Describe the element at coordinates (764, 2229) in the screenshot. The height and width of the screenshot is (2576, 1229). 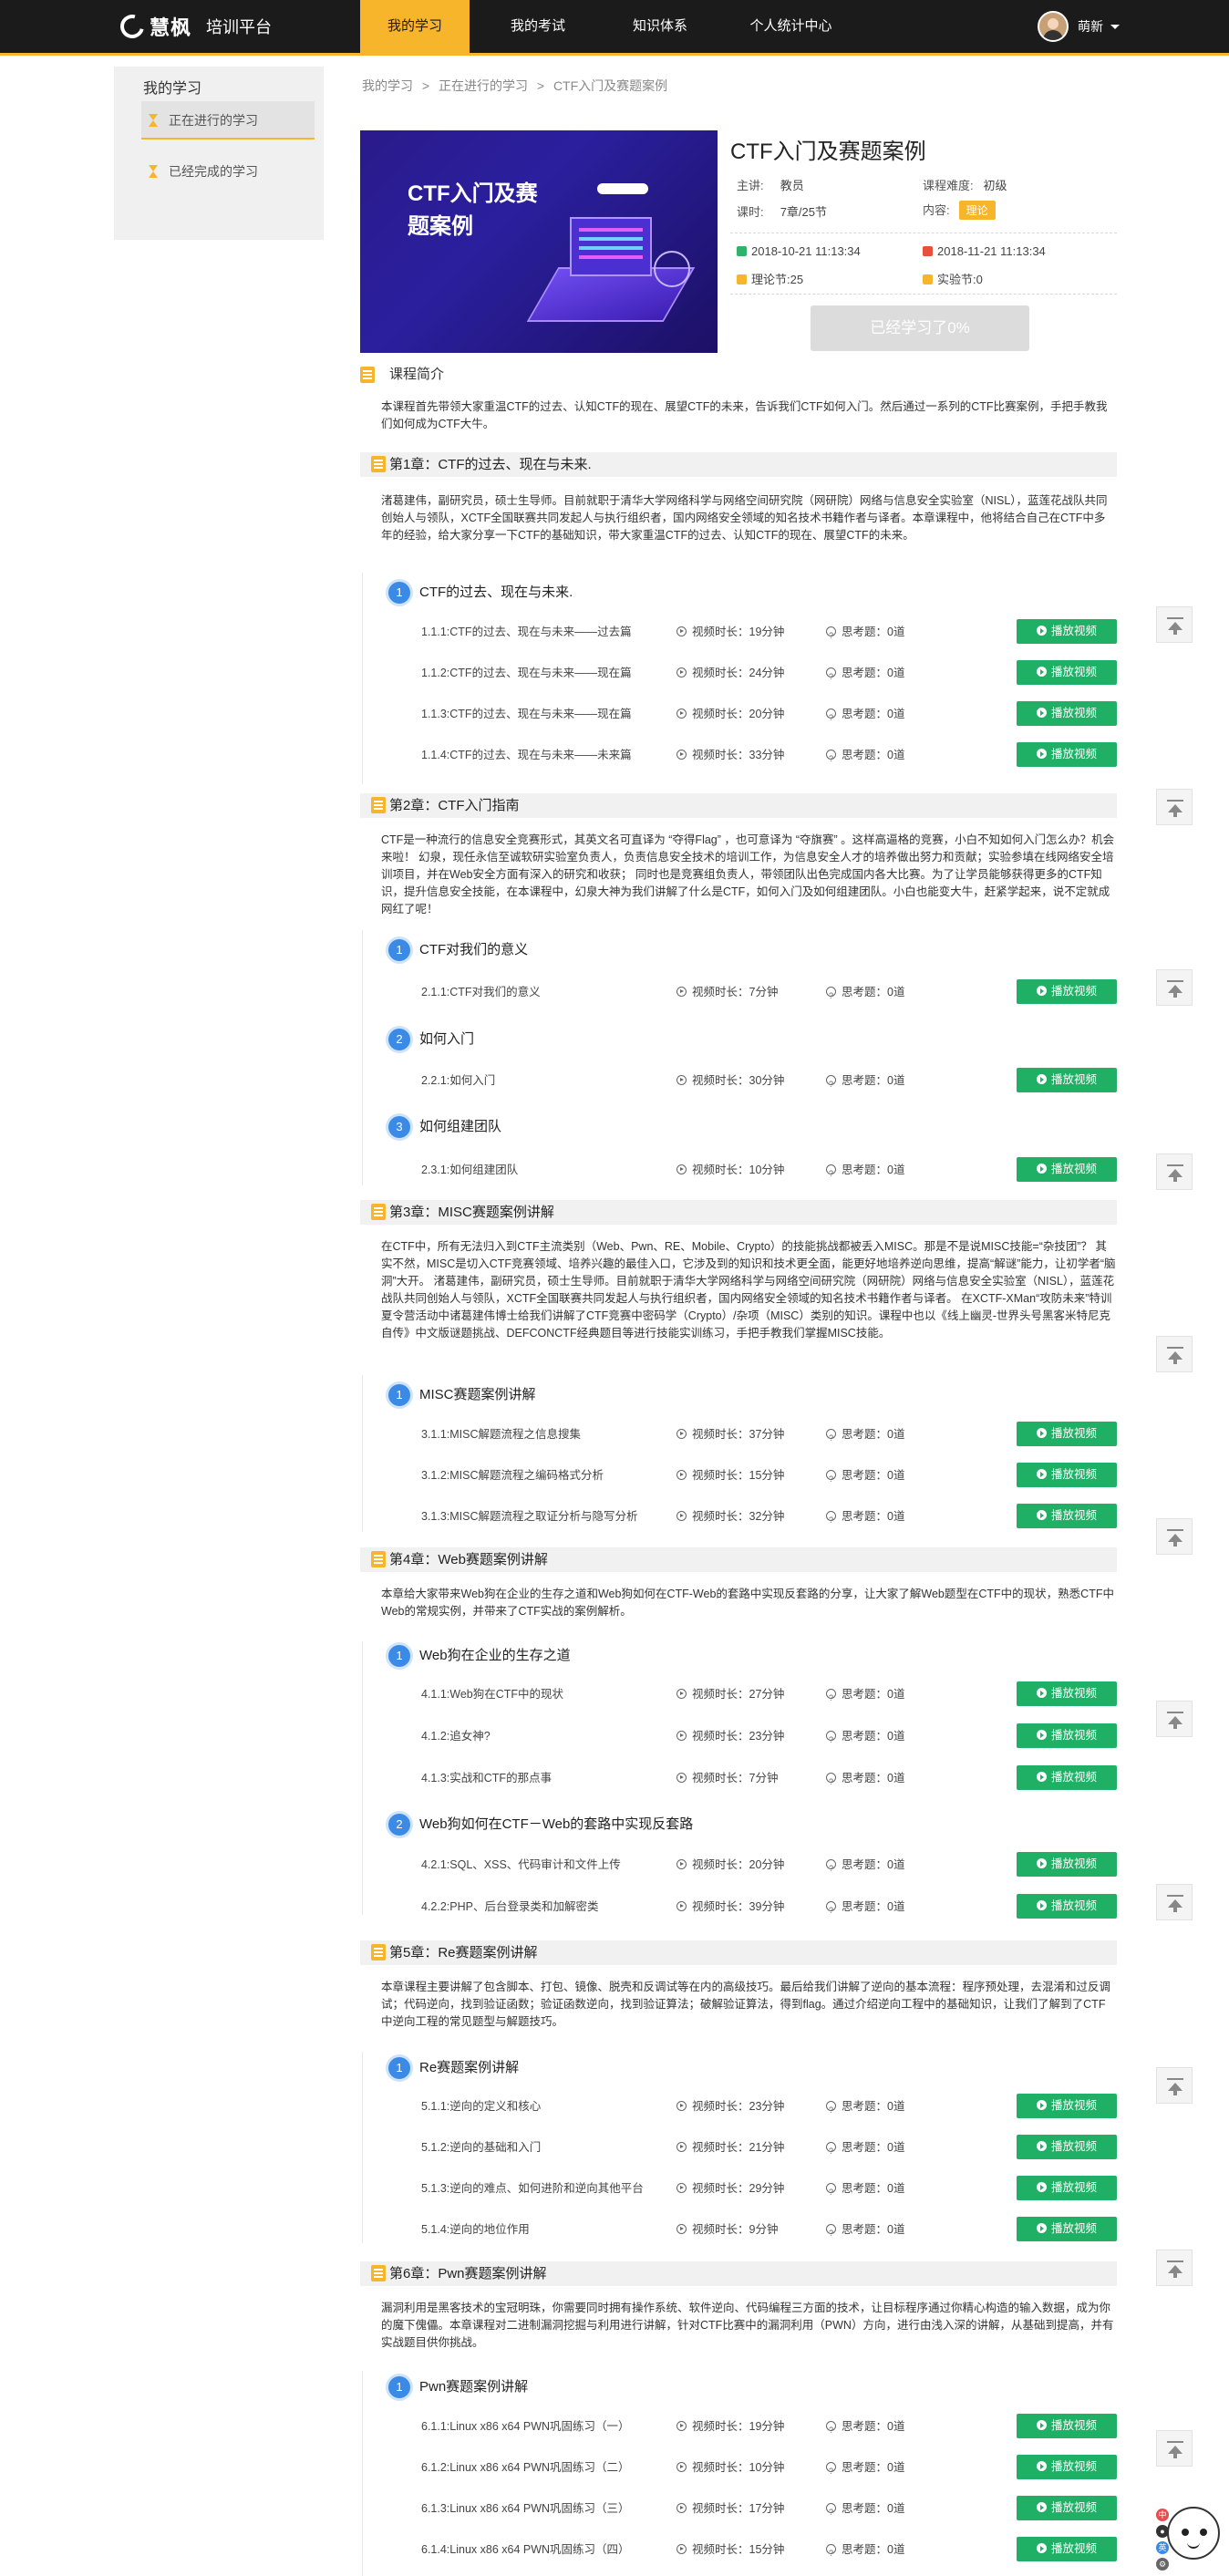
I see `video-duration-value: 9分钟` at that location.